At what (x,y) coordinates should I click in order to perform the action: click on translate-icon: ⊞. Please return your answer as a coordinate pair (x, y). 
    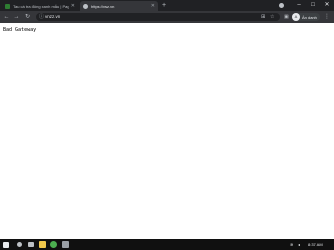
    Looking at the image, I should click on (263, 17).